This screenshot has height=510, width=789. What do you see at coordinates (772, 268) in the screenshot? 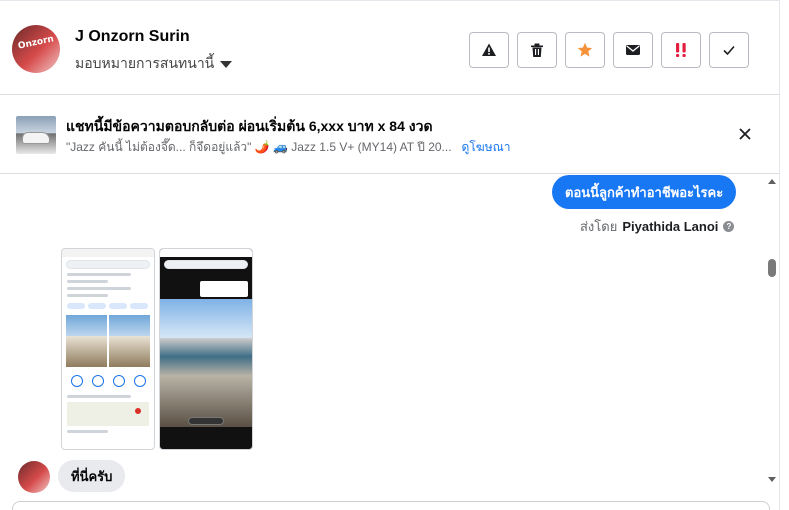
I see `scrollbar-thumb` at bounding box center [772, 268].